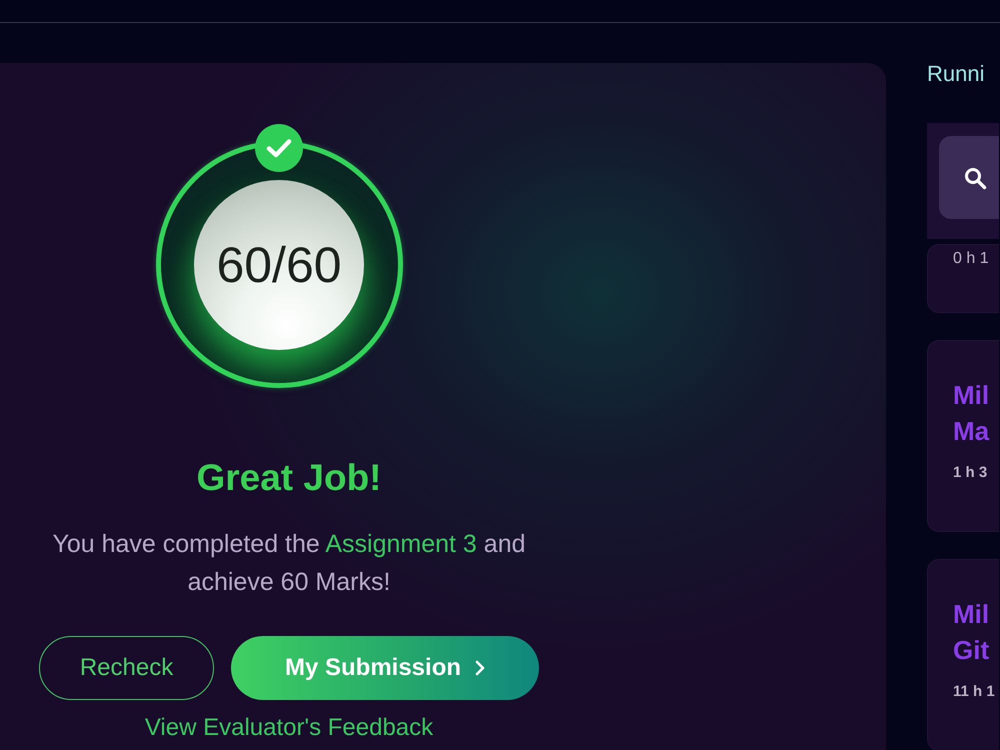 This screenshot has height=750, width=1000. What do you see at coordinates (279, 265) in the screenshot?
I see `score-value: 60/60` at bounding box center [279, 265].